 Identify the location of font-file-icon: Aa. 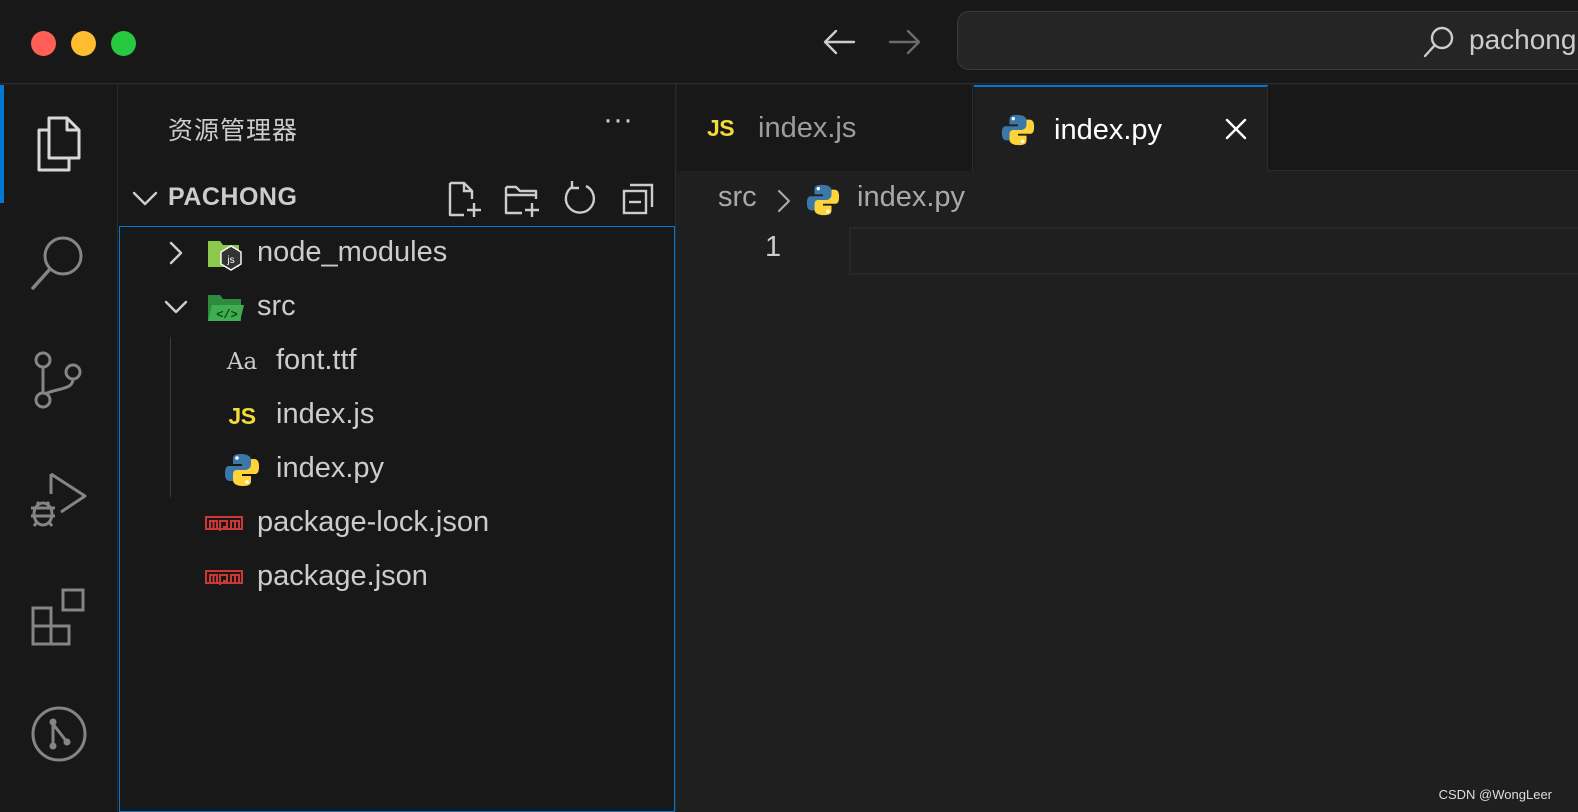
(242, 362).